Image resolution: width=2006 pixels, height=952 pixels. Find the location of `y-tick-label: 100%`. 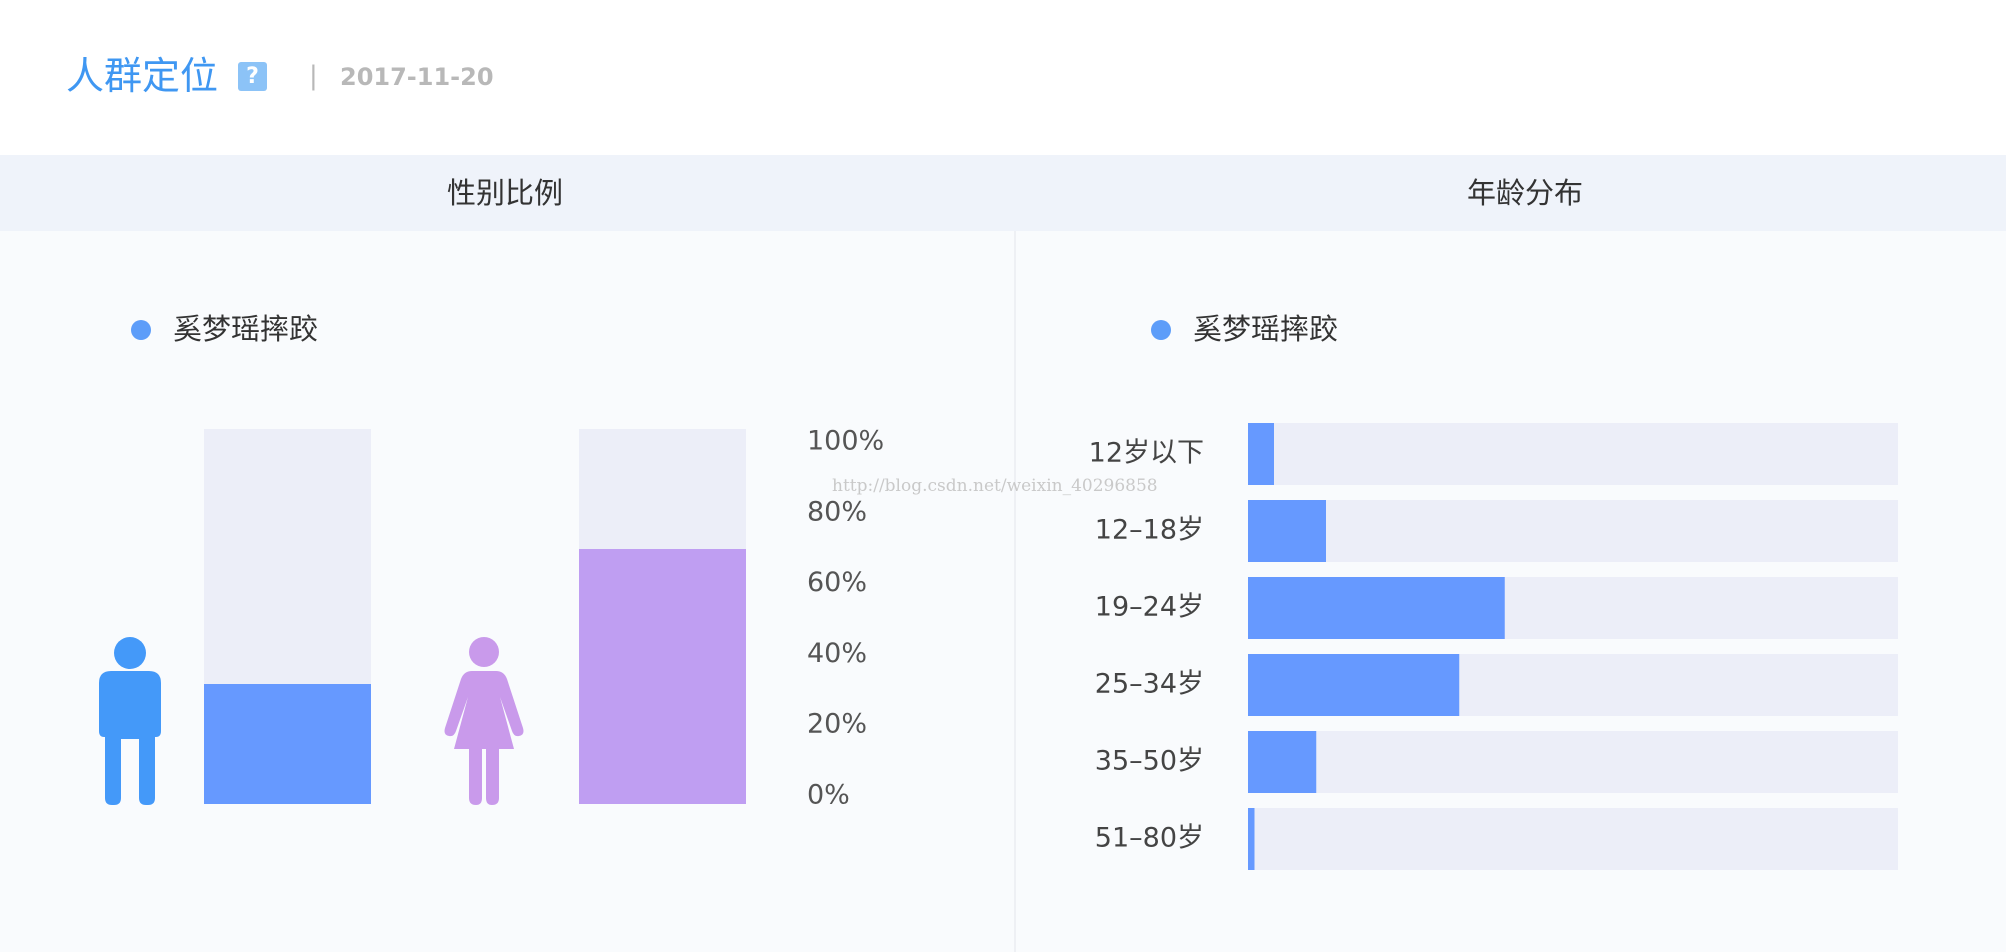

y-tick-label: 100% is located at coordinates (845, 441).